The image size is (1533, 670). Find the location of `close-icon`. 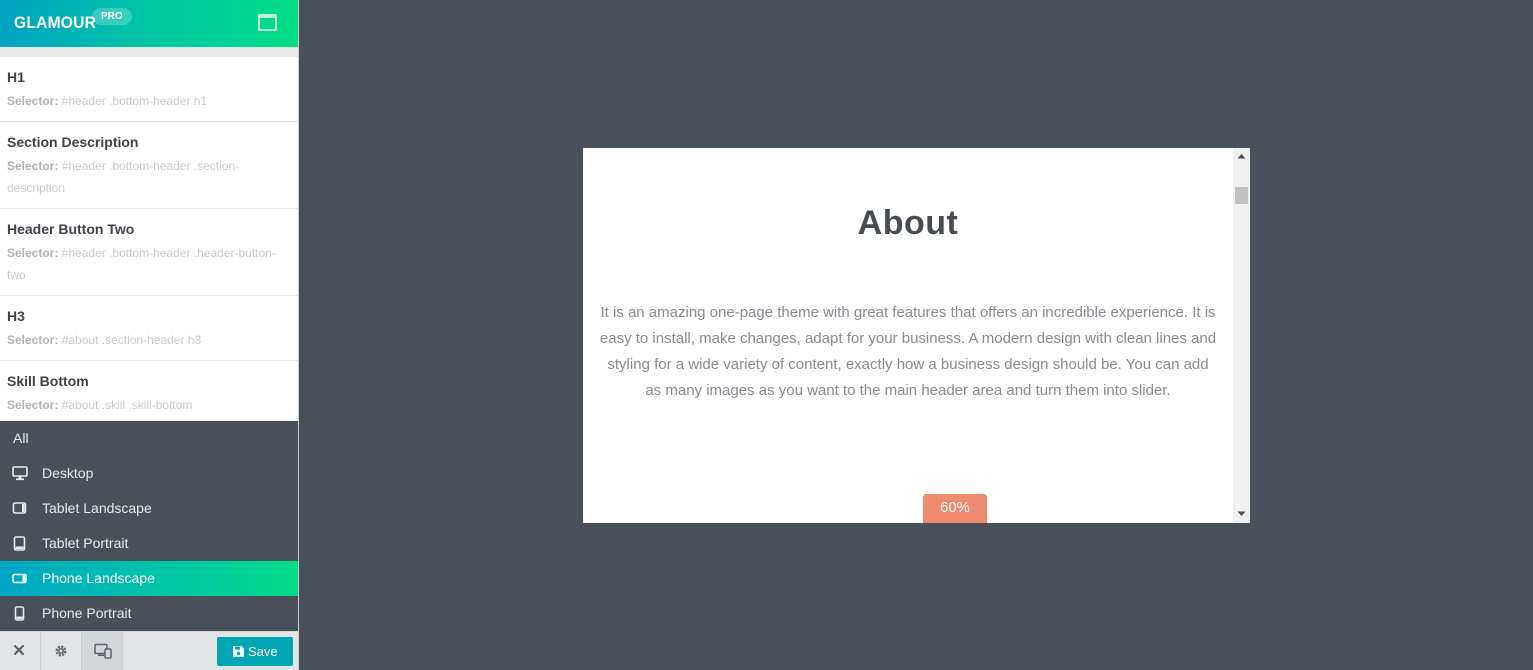

close-icon is located at coordinates (19, 650).